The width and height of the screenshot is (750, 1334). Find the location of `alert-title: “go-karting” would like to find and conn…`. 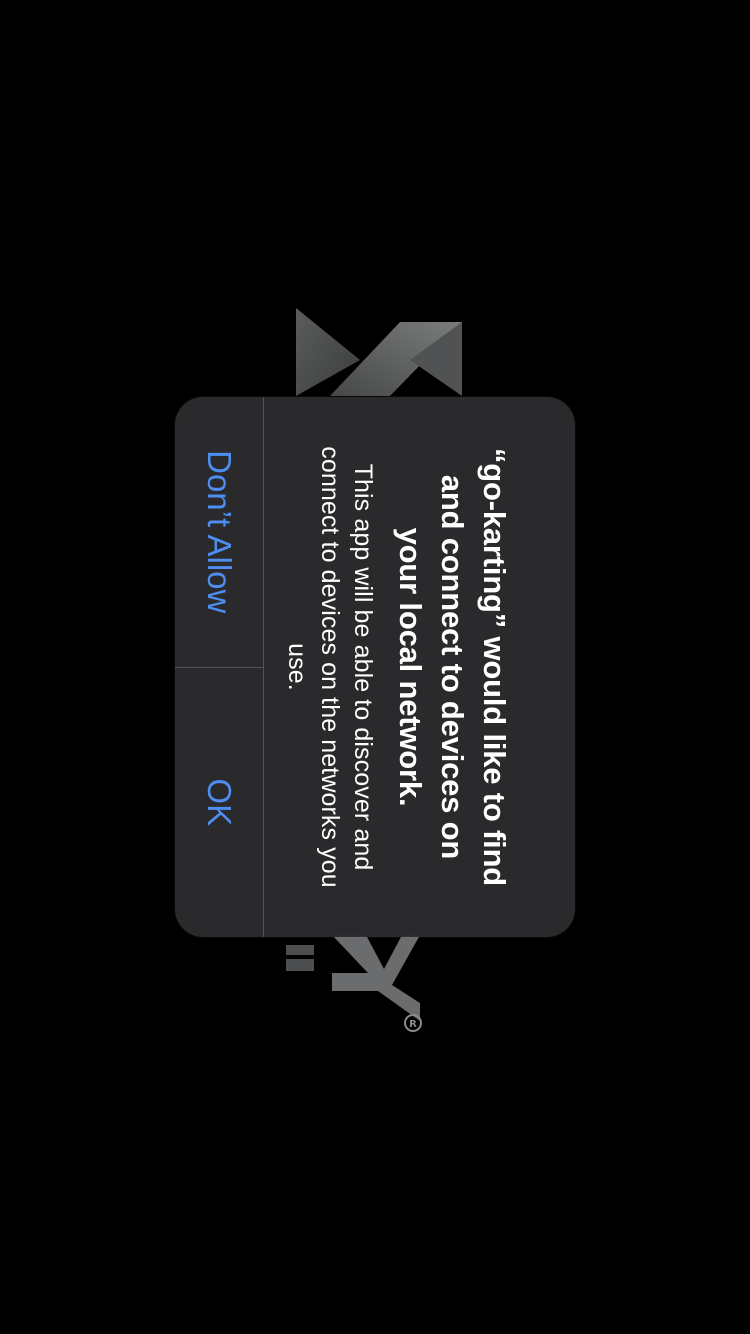

alert-title: “go-karting” would like to find and conn… is located at coordinates (452, 667).